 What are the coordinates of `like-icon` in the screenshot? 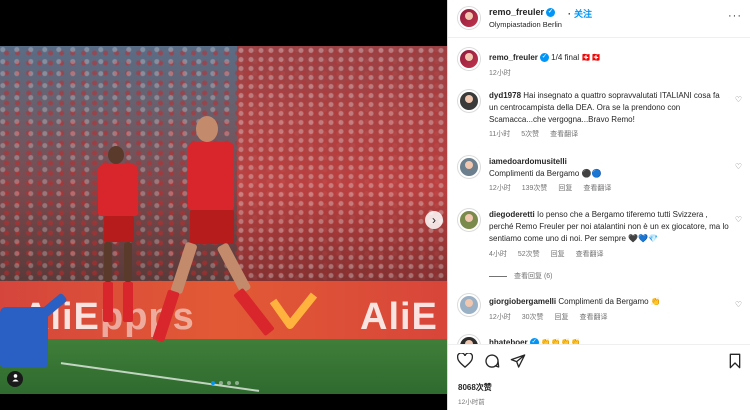 It's located at (465, 362).